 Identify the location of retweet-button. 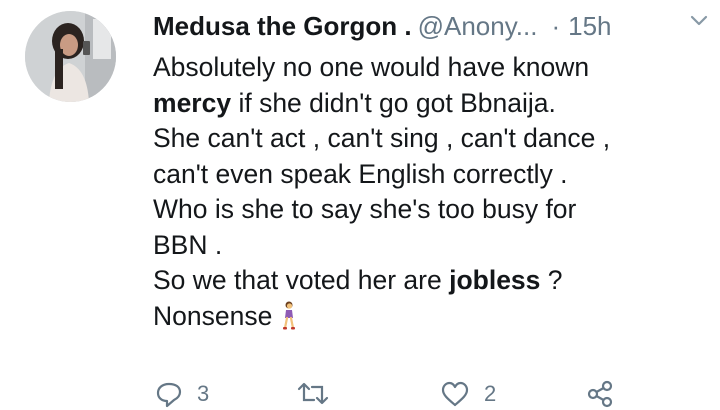
(320, 394).